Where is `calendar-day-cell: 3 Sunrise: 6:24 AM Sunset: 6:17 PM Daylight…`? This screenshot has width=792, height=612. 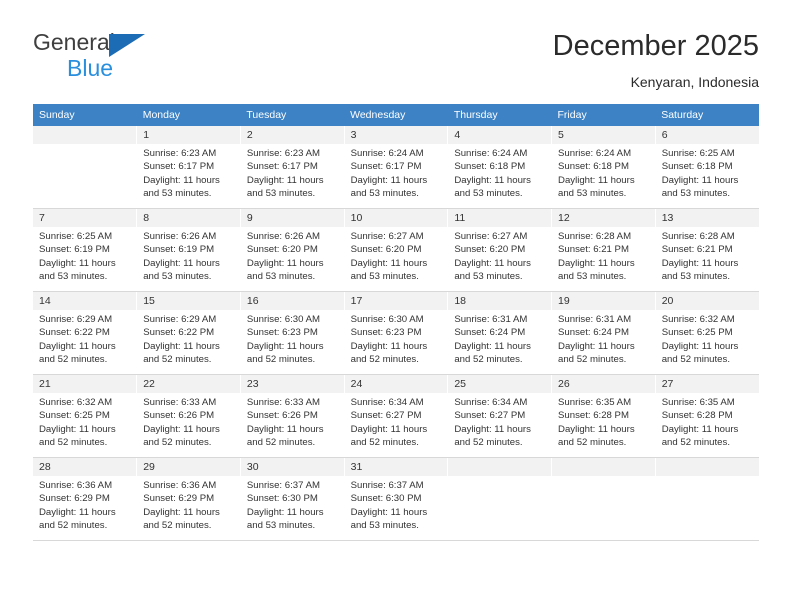 calendar-day-cell: 3 Sunrise: 6:24 AM Sunset: 6:17 PM Daylight… is located at coordinates (396, 167).